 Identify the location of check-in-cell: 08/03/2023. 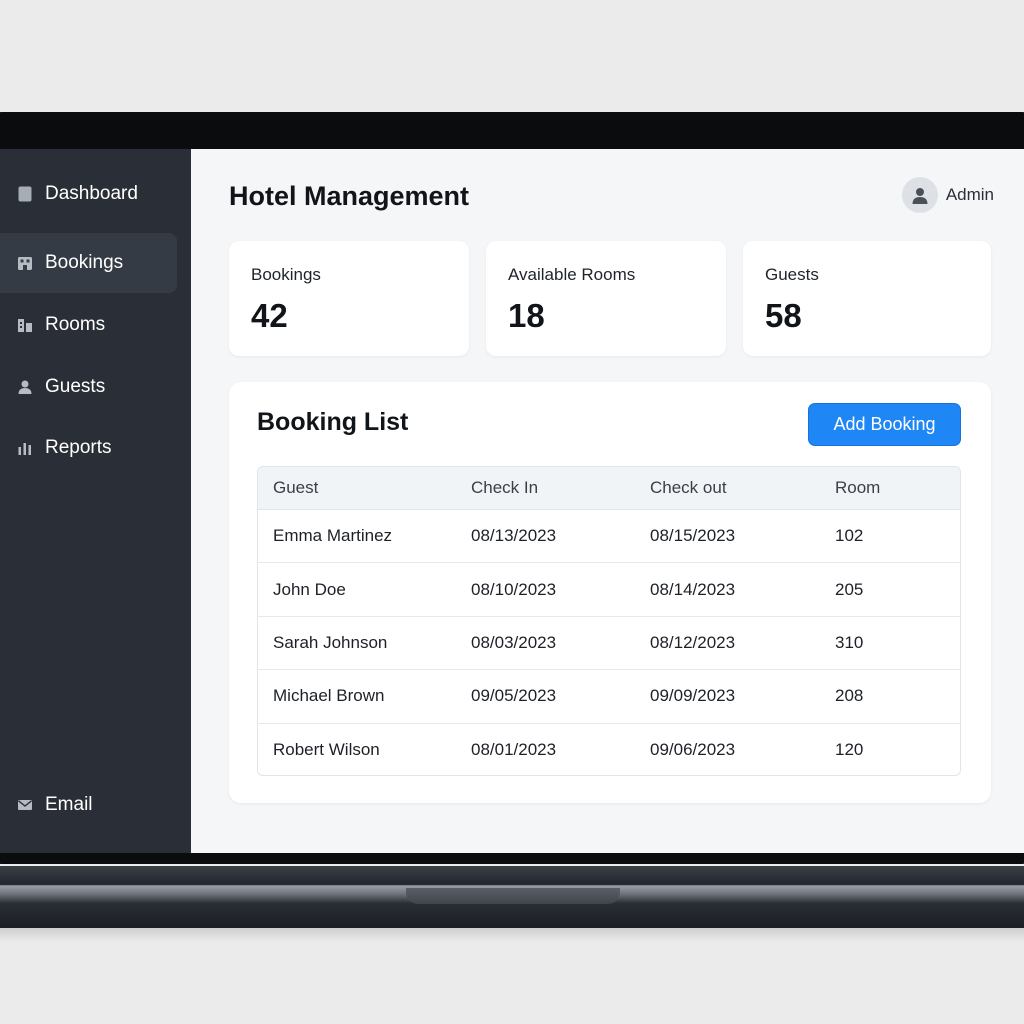
(514, 642).